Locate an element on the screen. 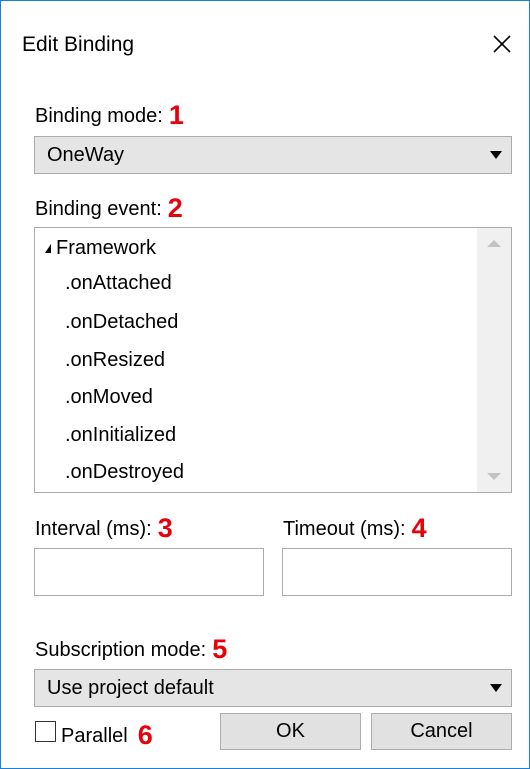  list-item: .onDetached is located at coordinates (121, 322).